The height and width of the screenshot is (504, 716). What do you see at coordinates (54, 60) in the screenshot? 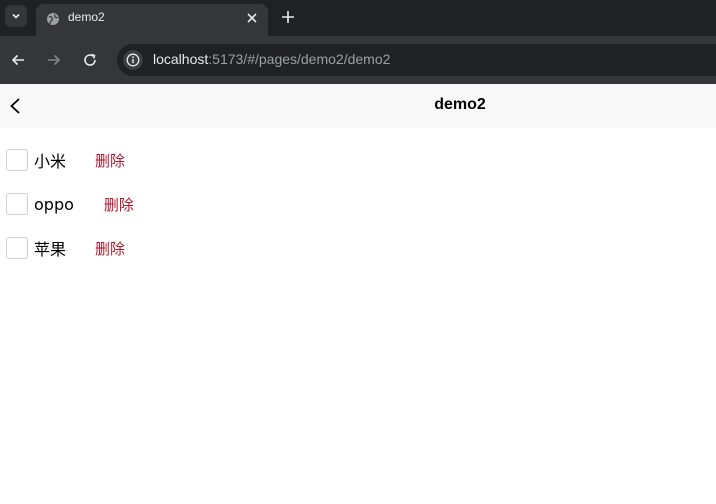
I see `forward-arrow-icon` at bounding box center [54, 60].